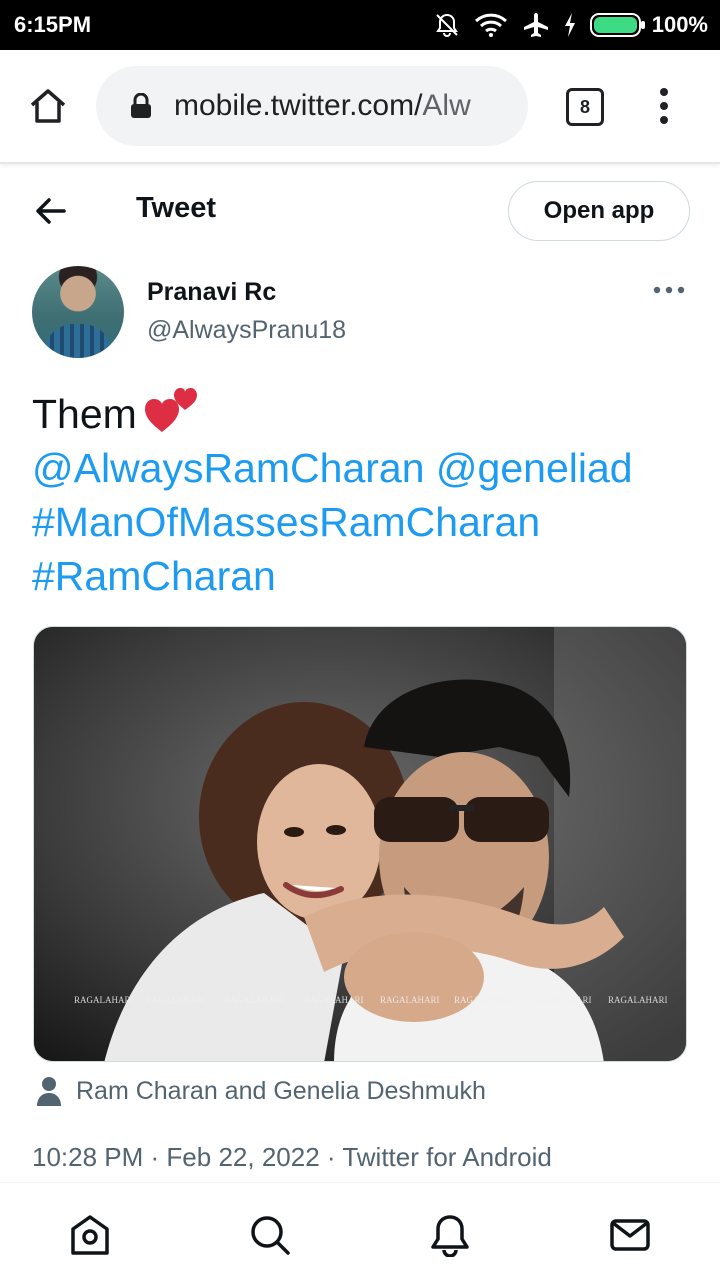 The width and height of the screenshot is (720, 1281). I want to click on charging-icon, so click(569, 25).